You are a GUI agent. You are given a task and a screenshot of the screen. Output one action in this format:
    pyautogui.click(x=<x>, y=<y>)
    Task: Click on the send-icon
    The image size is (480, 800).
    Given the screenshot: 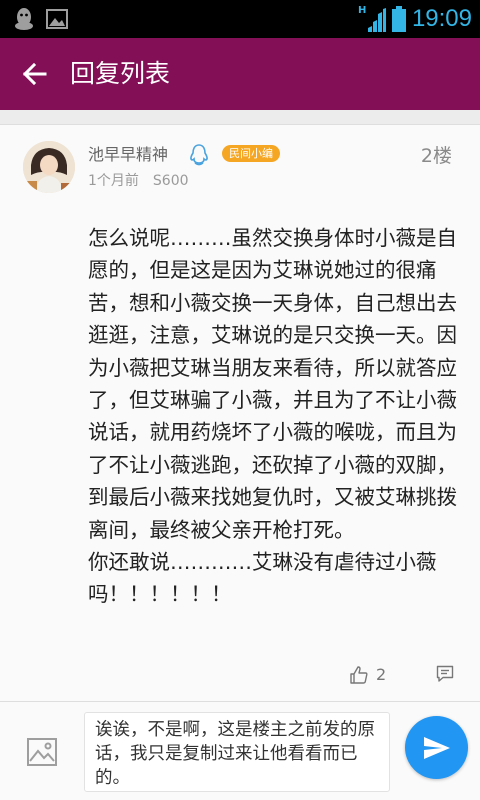 What is the action you would take?
    pyautogui.click(x=436, y=747)
    